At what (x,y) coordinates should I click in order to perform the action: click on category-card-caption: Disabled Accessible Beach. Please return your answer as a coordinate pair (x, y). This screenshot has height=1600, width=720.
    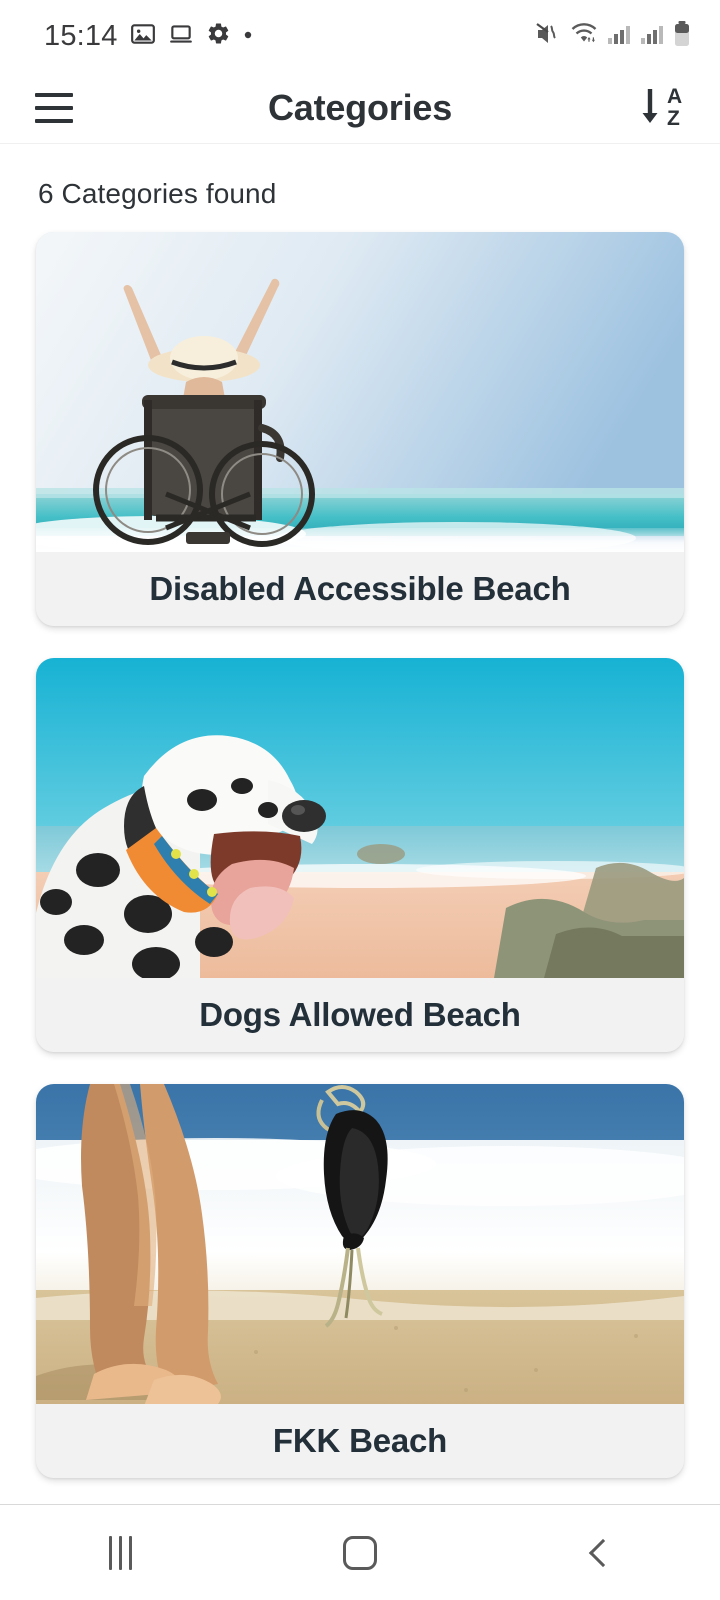
    Looking at the image, I should click on (360, 589).